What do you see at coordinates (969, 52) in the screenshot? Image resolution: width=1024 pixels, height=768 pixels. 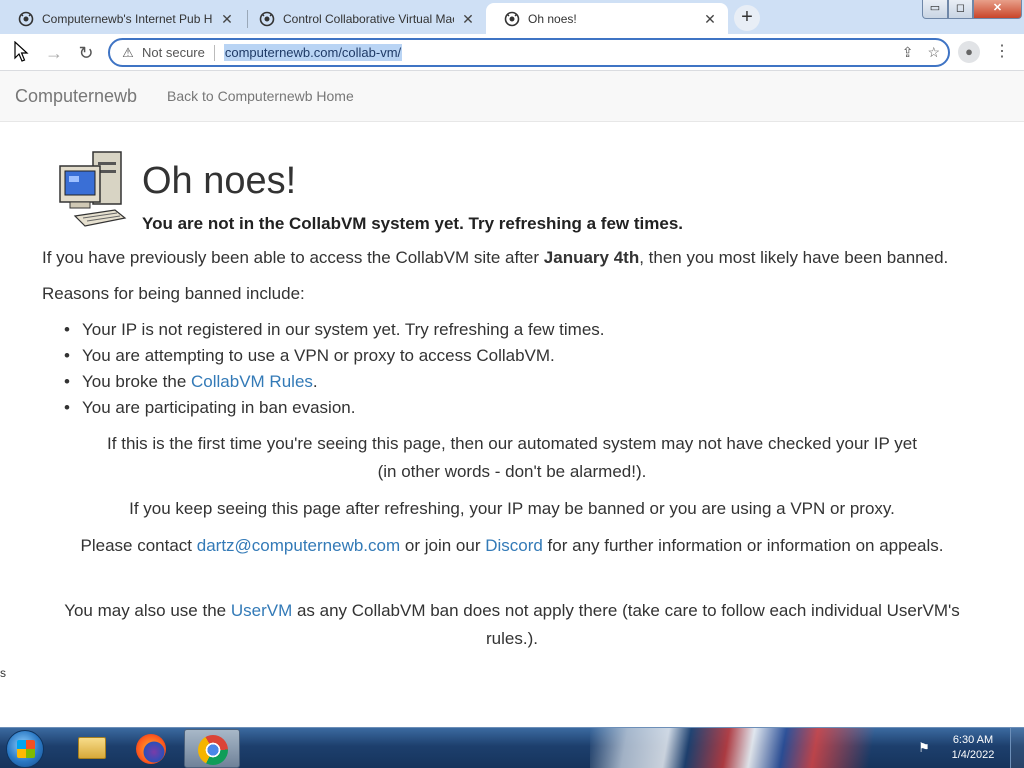 I see `profile-avatar-icon: ●` at bounding box center [969, 52].